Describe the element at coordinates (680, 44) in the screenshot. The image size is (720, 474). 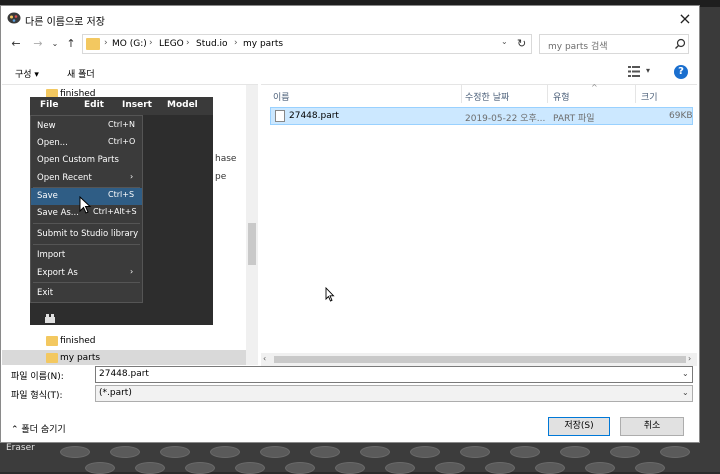
I see `search-icon` at that location.